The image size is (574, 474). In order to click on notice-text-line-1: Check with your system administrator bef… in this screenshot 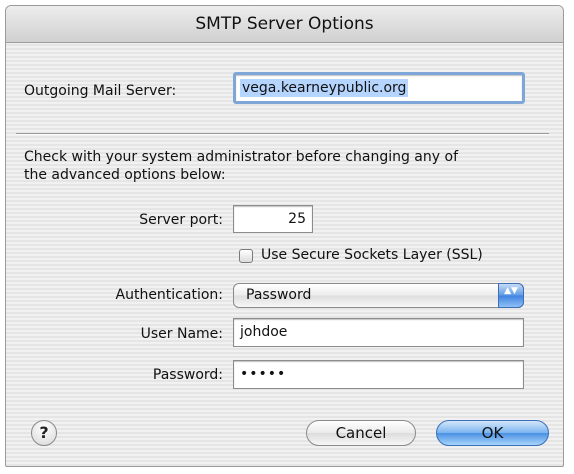, I will do `click(241, 157)`.